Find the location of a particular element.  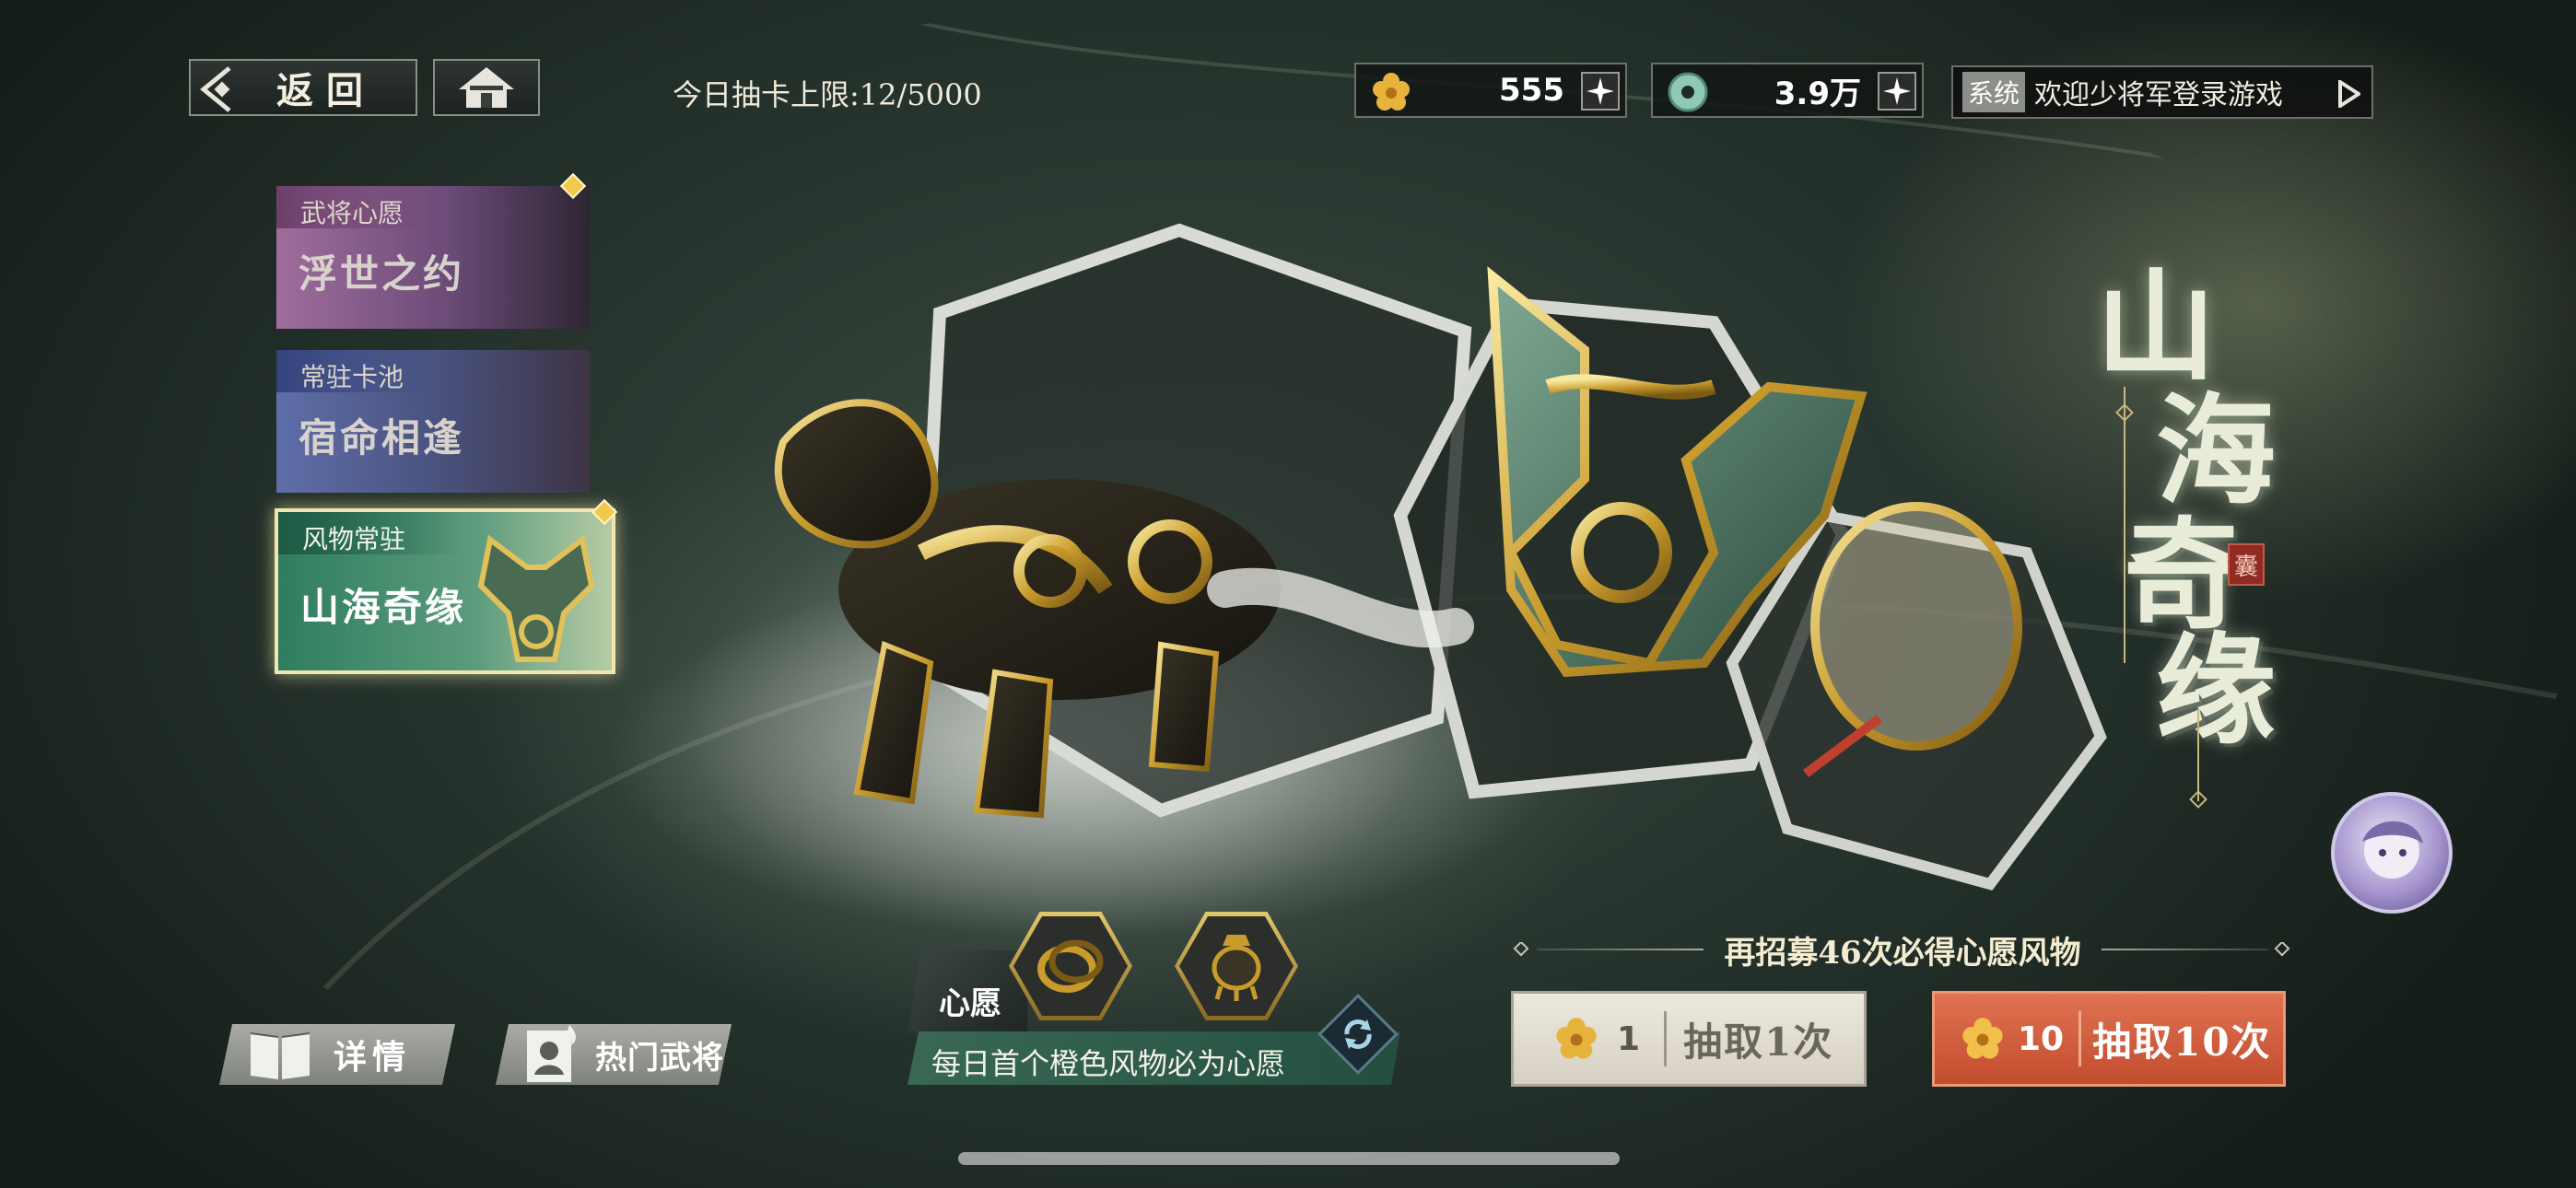

banner-small-label: 武将心愿 is located at coordinates (352, 213).